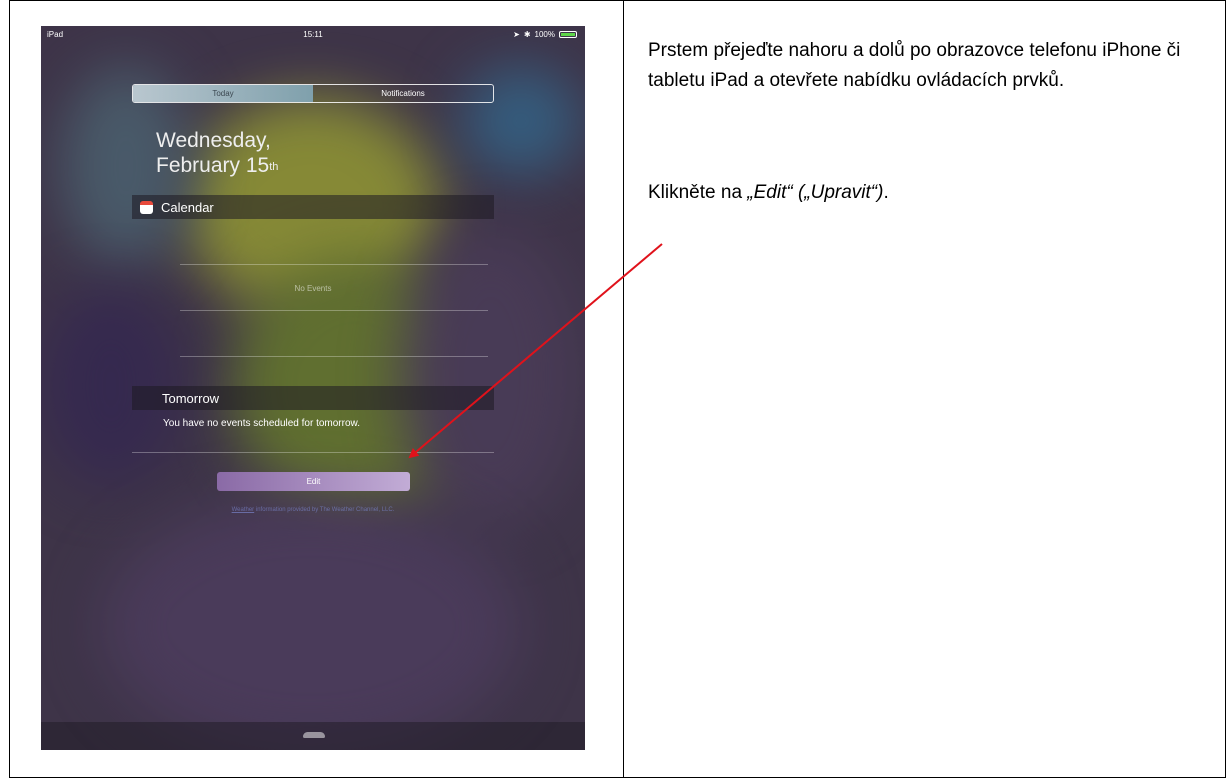  I want to click on red-arrow, so click(535, 351).